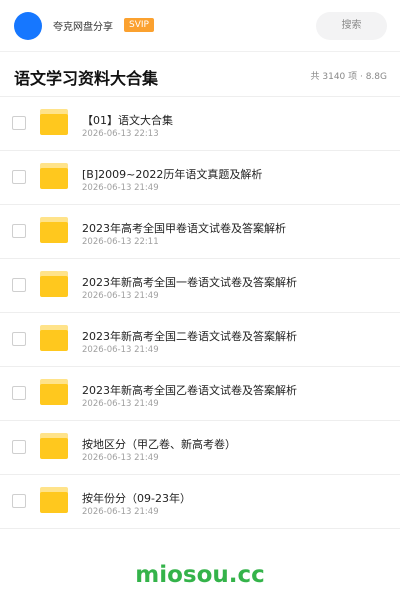 The image size is (400, 600). Describe the element at coordinates (189, 390) in the screenshot. I see `file-name: 2023年新高考全国乙卷语文试卷及答案解析` at that location.